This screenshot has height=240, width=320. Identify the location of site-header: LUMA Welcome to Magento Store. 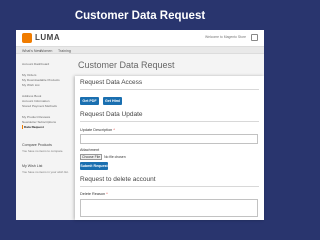
(140, 38).